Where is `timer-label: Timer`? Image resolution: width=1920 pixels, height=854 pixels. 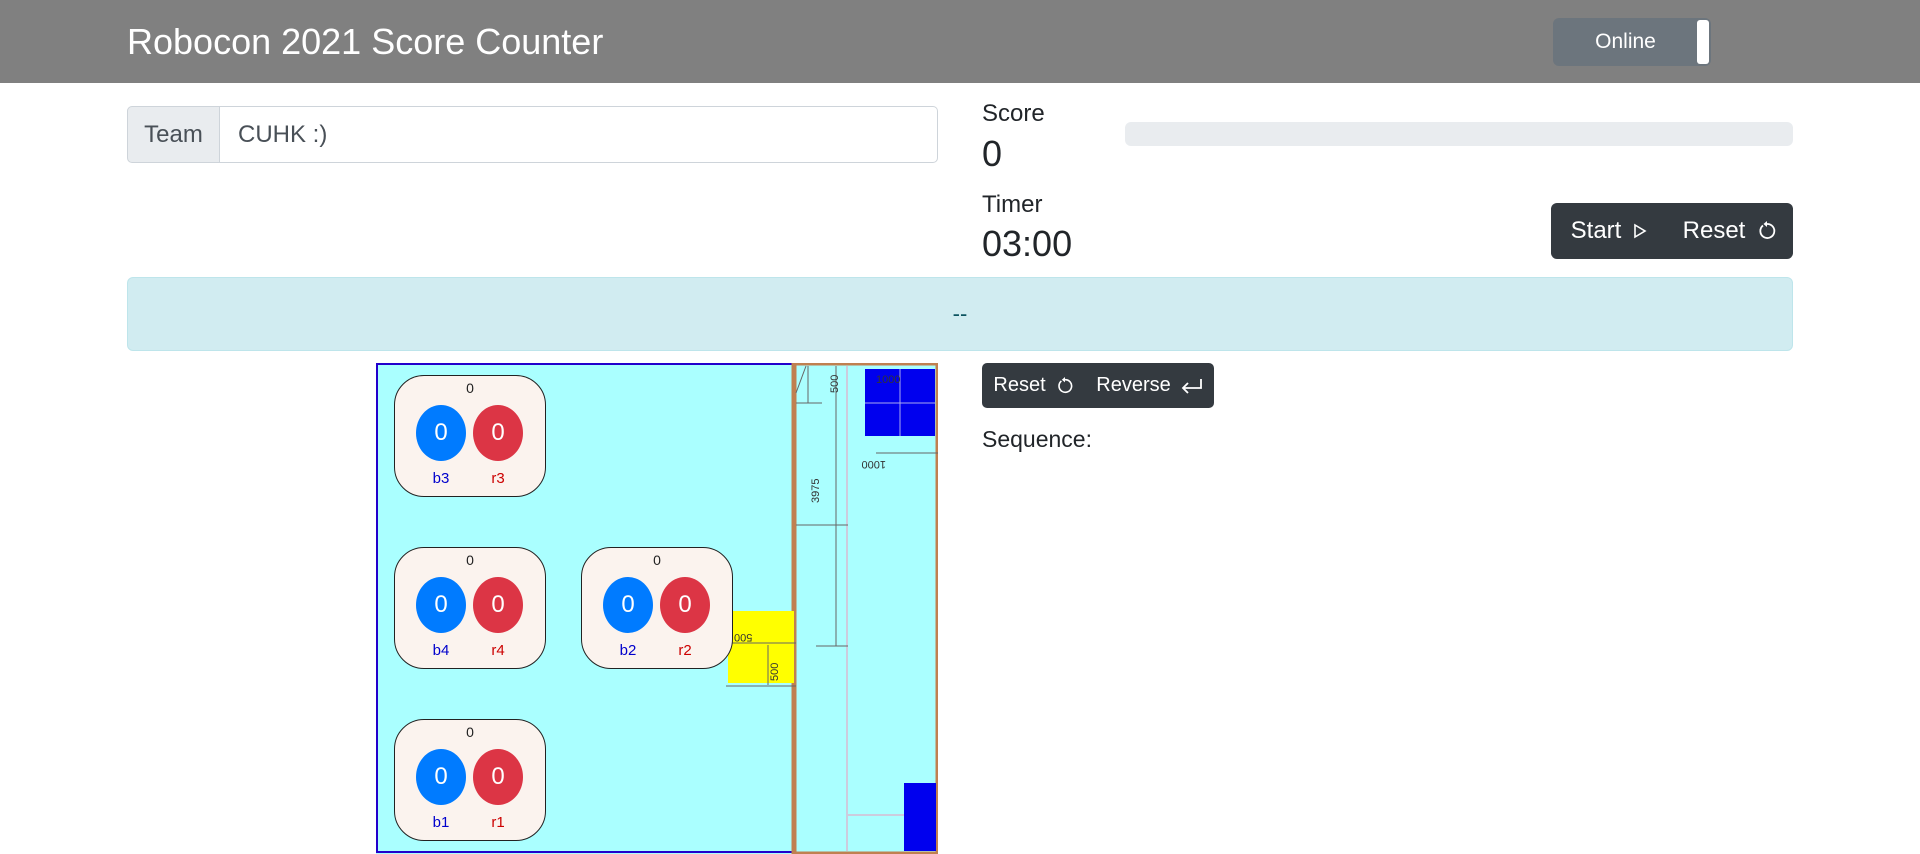
timer-label: Timer is located at coordinates (1012, 204).